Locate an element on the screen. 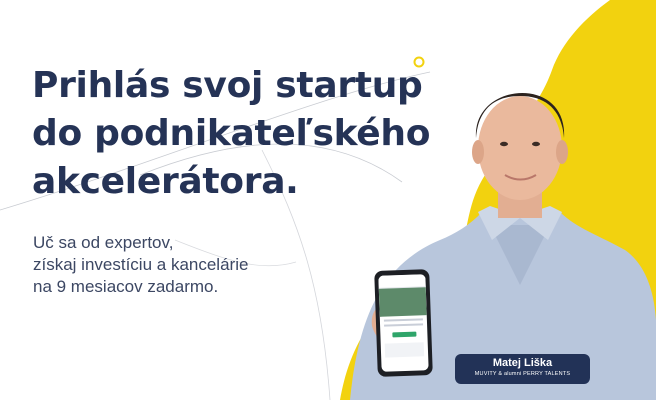 The height and width of the screenshot is (400, 656). phone-screen is located at coordinates (403, 323).